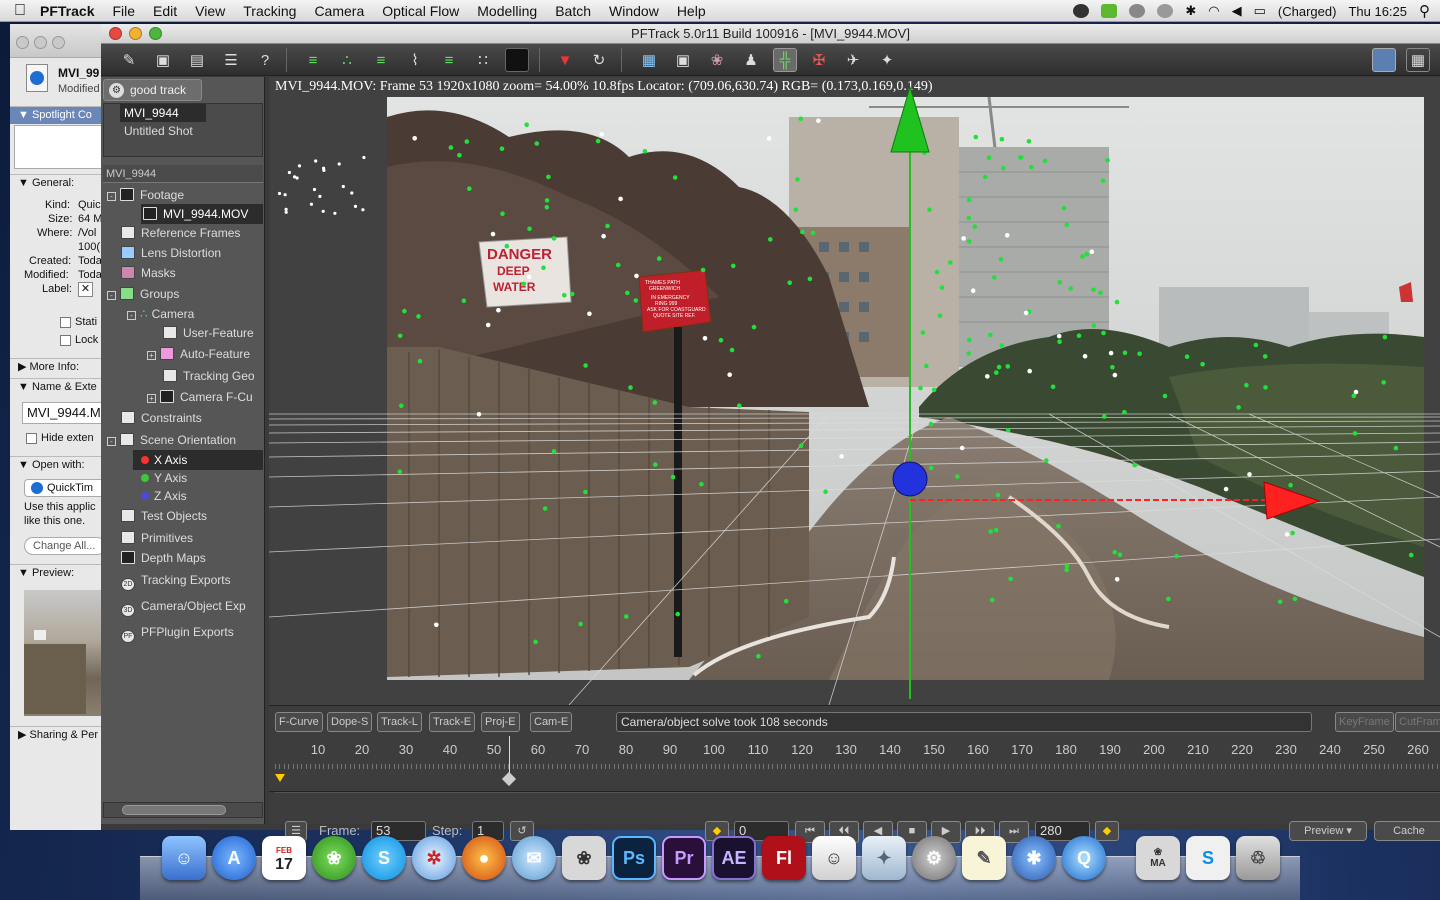 Image resolution: width=1440 pixels, height=900 pixels. I want to click on frame-icon: ▣, so click(683, 60).